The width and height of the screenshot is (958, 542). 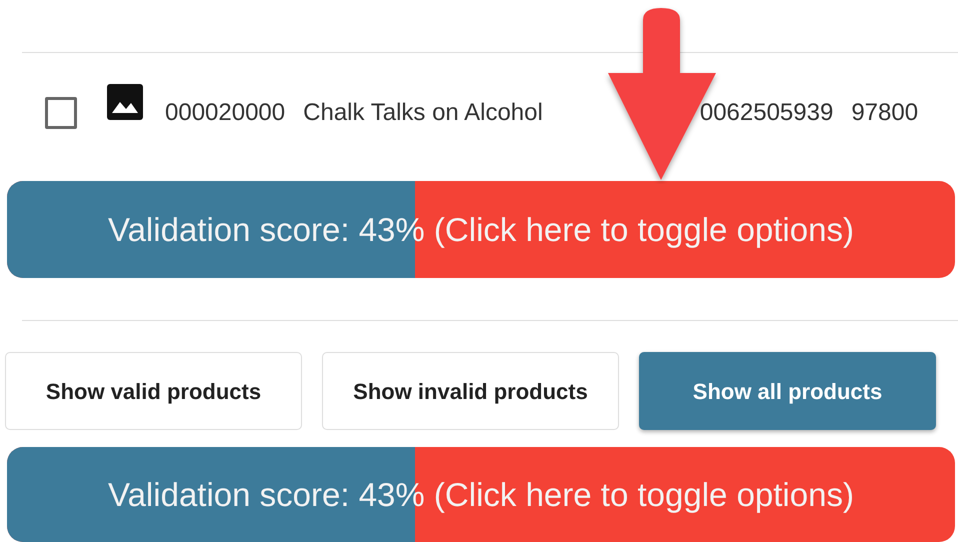 What do you see at coordinates (125, 102) in the screenshot?
I see `image-icon` at bounding box center [125, 102].